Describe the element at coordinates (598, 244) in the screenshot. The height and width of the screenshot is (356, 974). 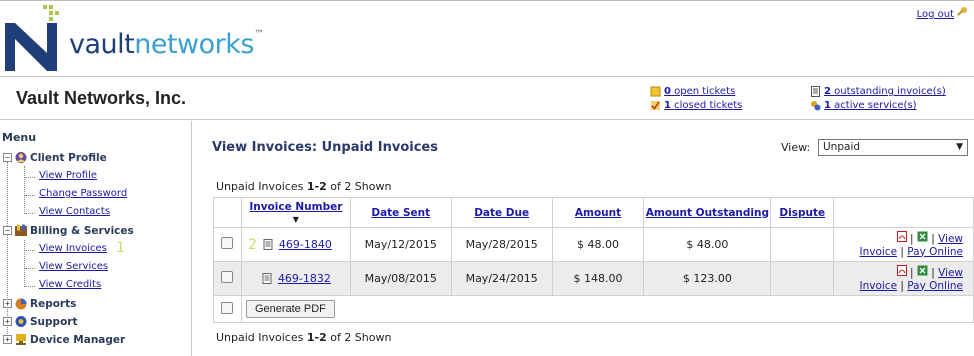
I see `amount-cell: $ 48.00` at that location.